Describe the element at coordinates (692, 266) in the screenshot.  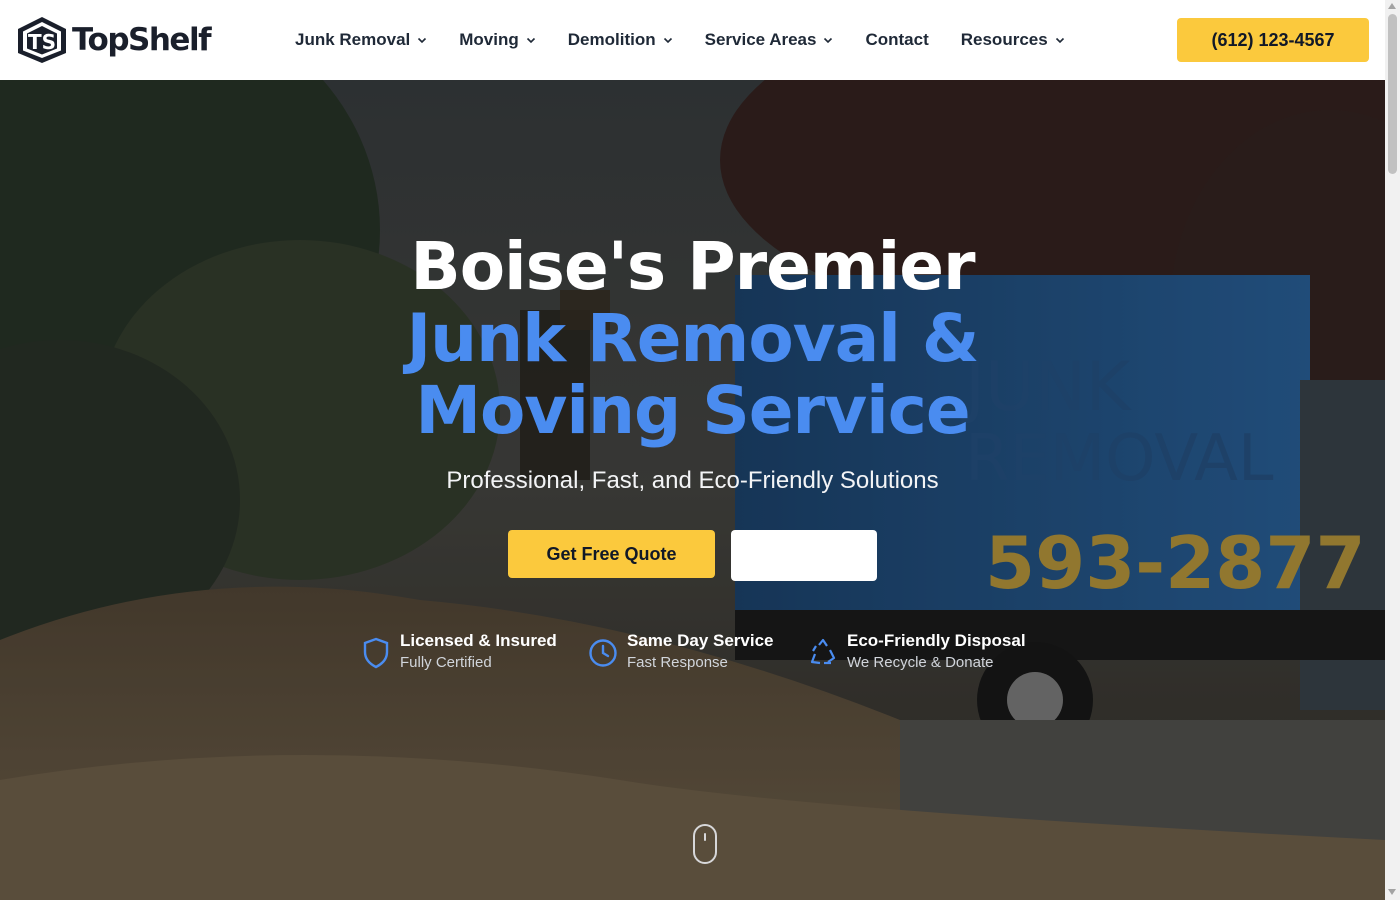
I see `hero-title-line1: Boise's Premier` at that location.